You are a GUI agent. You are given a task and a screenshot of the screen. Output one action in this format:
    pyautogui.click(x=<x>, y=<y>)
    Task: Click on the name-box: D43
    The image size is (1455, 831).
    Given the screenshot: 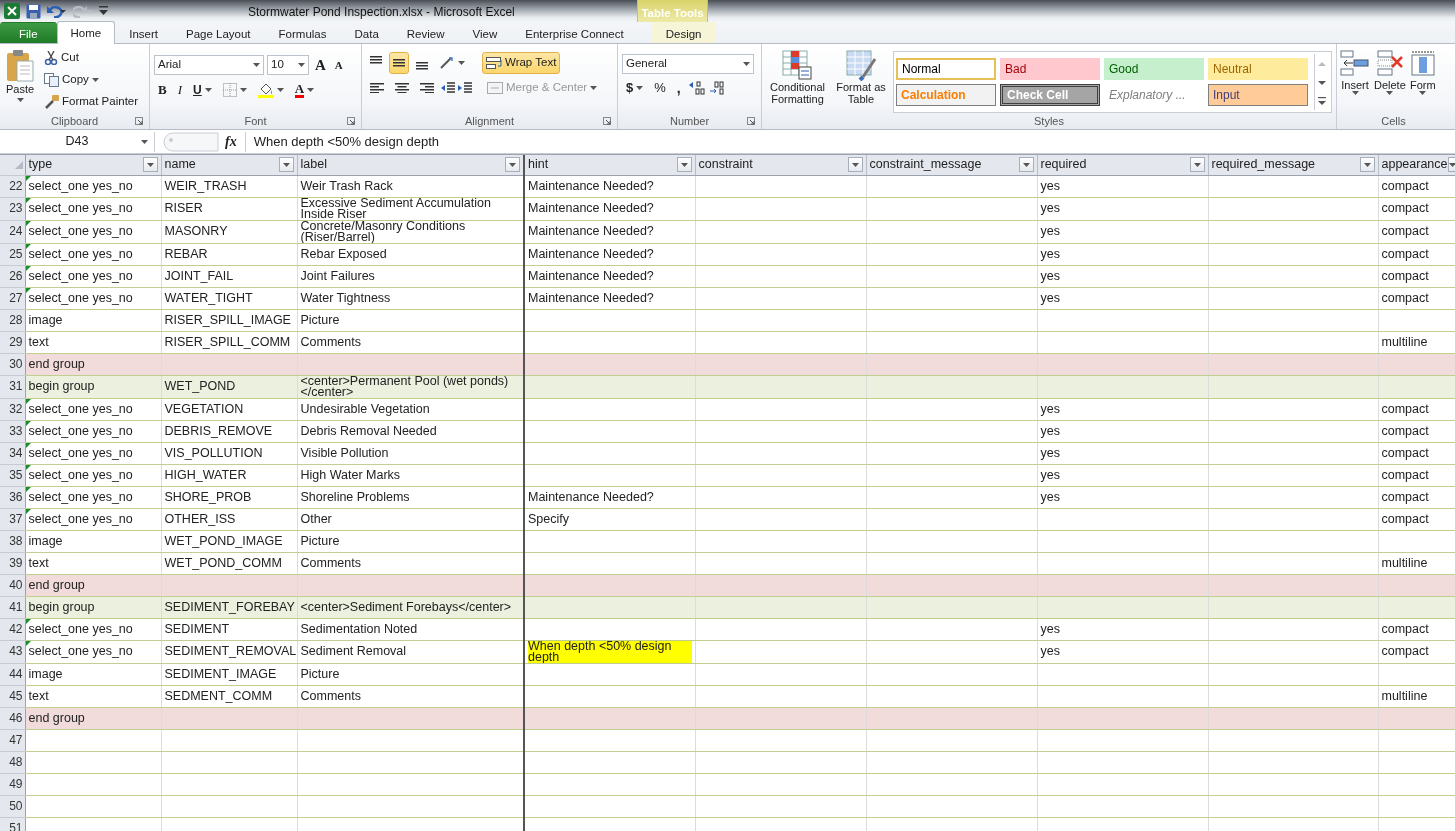 What is the action you would take?
    pyautogui.click(x=77, y=141)
    